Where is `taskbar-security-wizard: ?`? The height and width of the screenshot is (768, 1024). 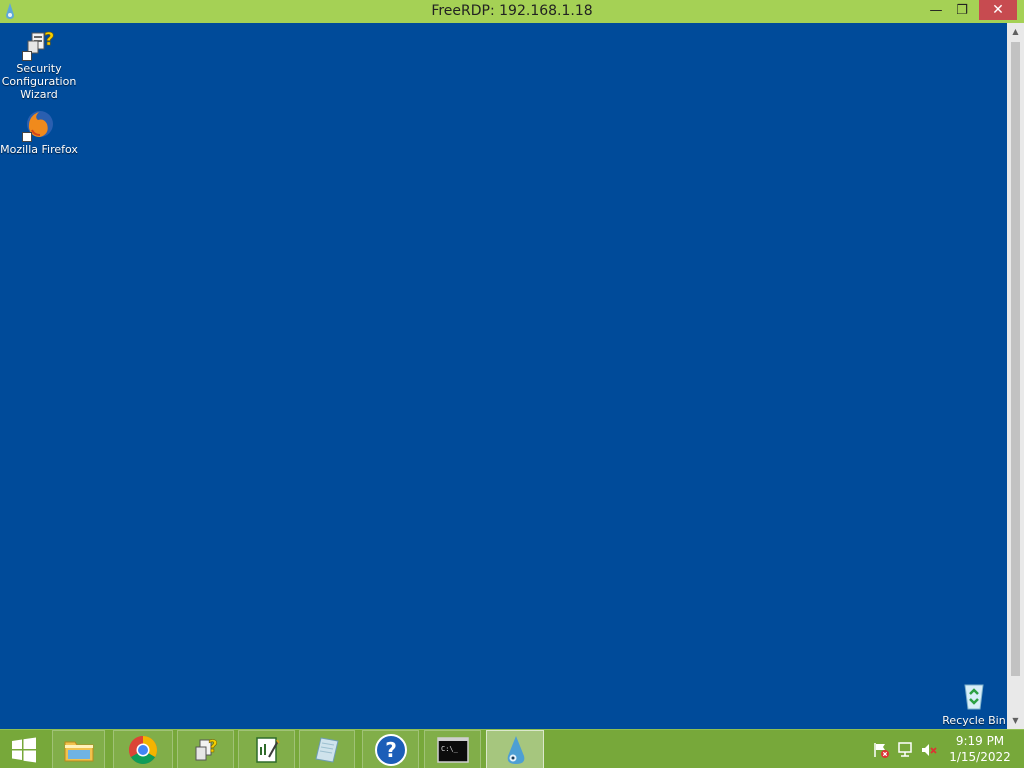
taskbar-security-wizard: ? is located at coordinates (205, 749).